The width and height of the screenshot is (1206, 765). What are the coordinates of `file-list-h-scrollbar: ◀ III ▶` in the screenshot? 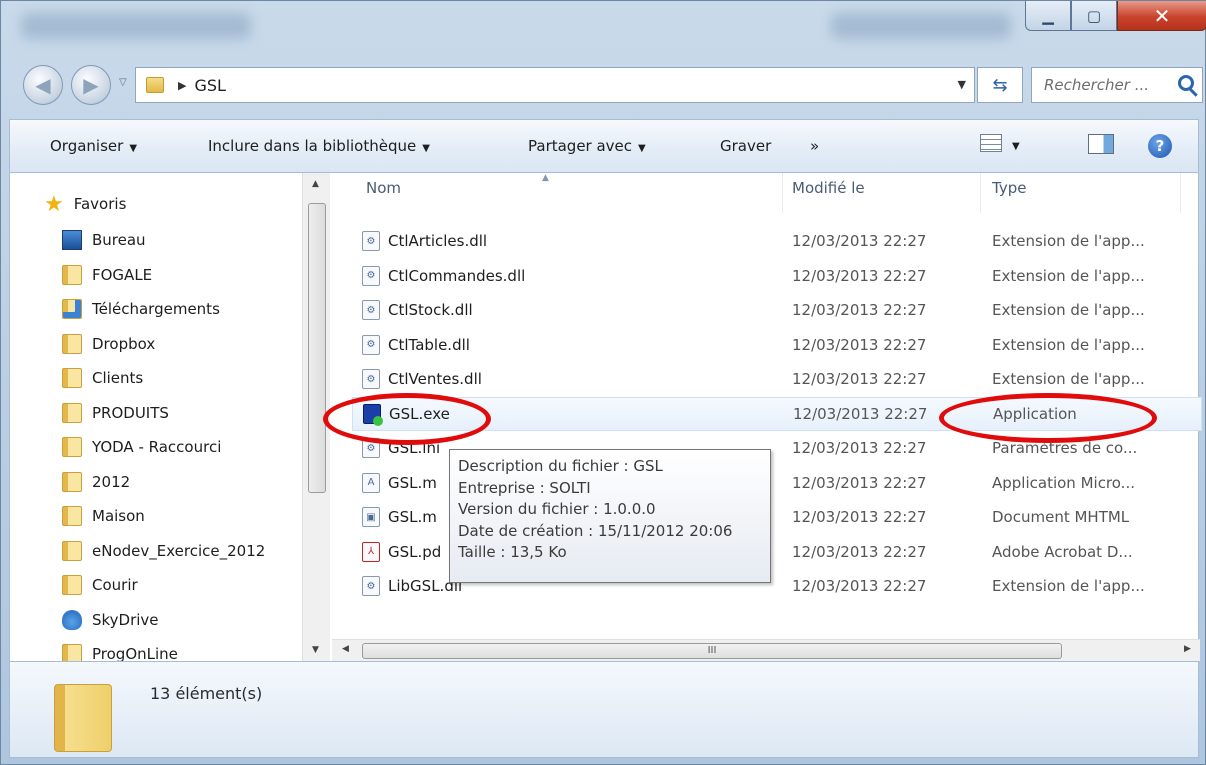 It's located at (766, 650).